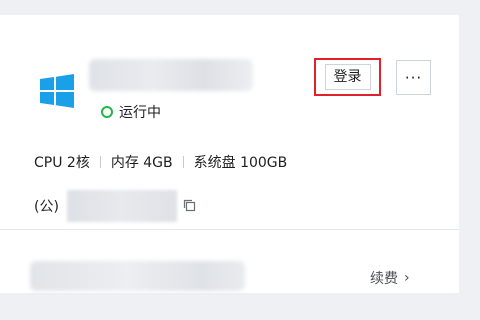  I want to click on copy-icon, so click(190, 206).